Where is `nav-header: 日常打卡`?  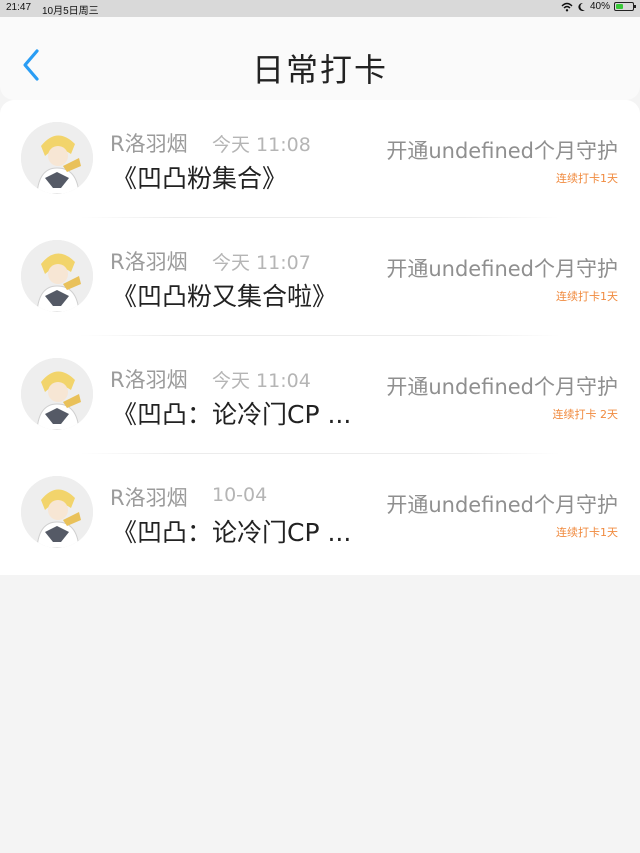 nav-header: 日常打卡 is located at coordinates (320, 58).